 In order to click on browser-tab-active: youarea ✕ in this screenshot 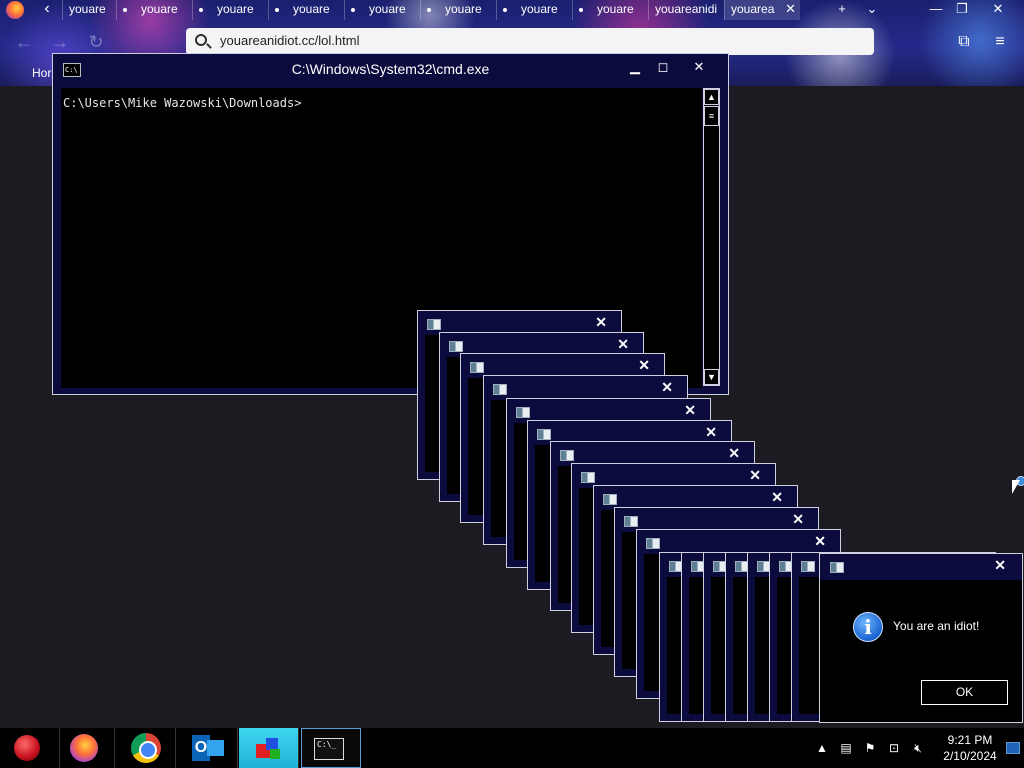, I will do `click(762, 10)`.